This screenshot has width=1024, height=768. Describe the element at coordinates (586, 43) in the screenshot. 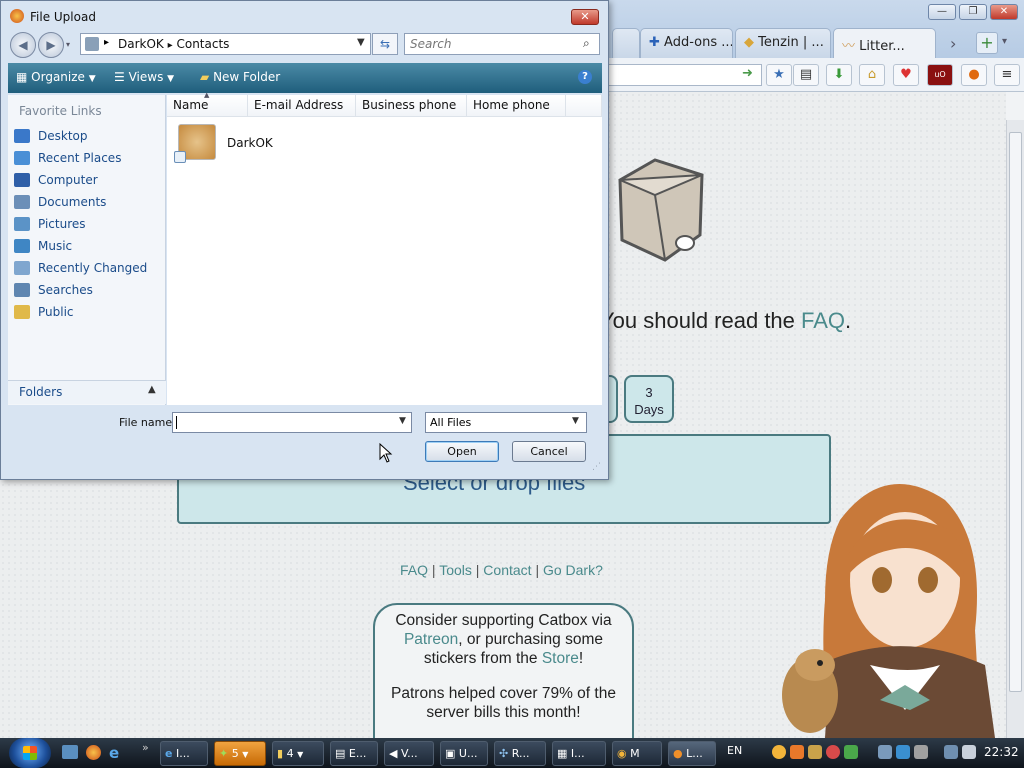

I see `search-icon: ⌕` at that location.